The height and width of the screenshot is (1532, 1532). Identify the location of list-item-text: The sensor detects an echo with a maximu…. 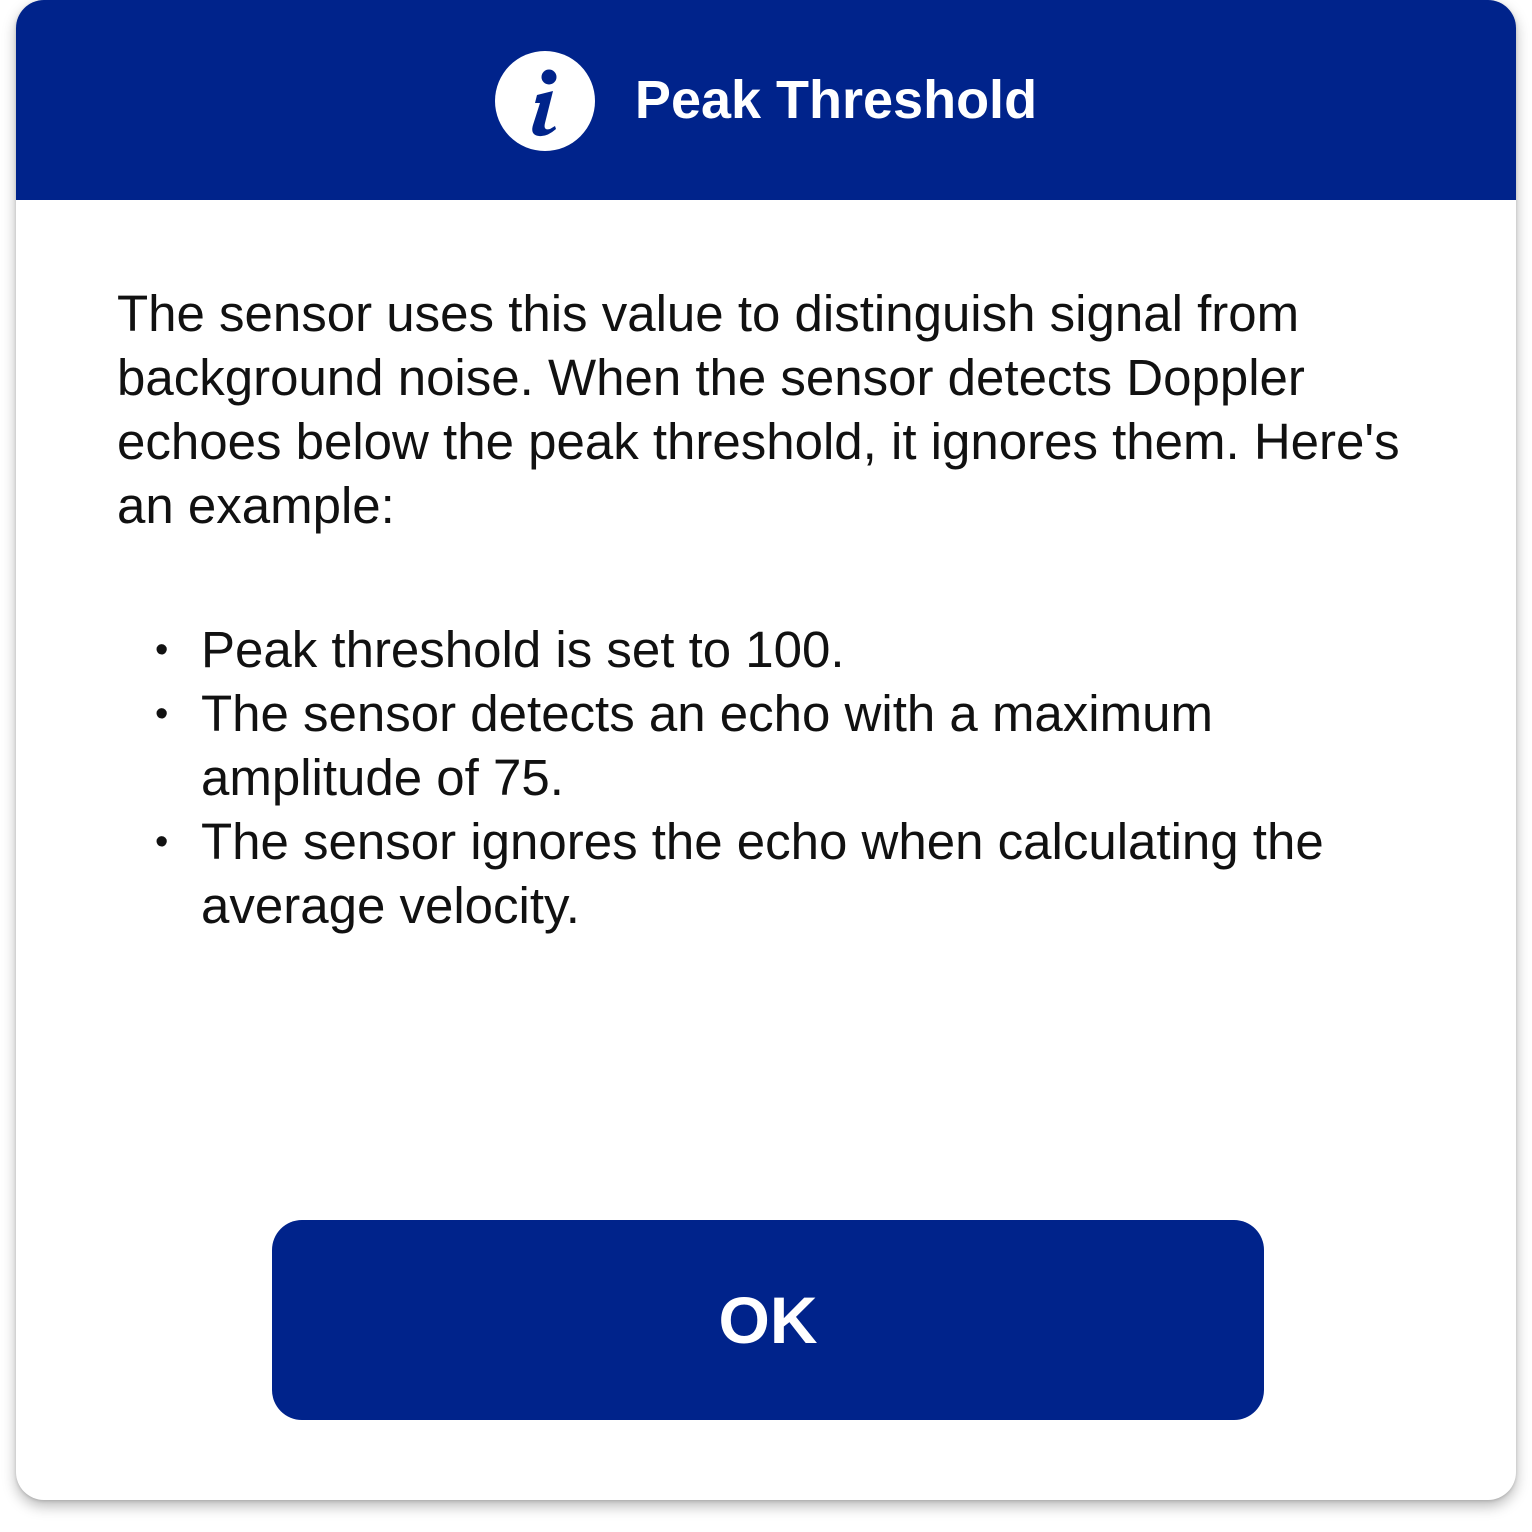
(707, 745).